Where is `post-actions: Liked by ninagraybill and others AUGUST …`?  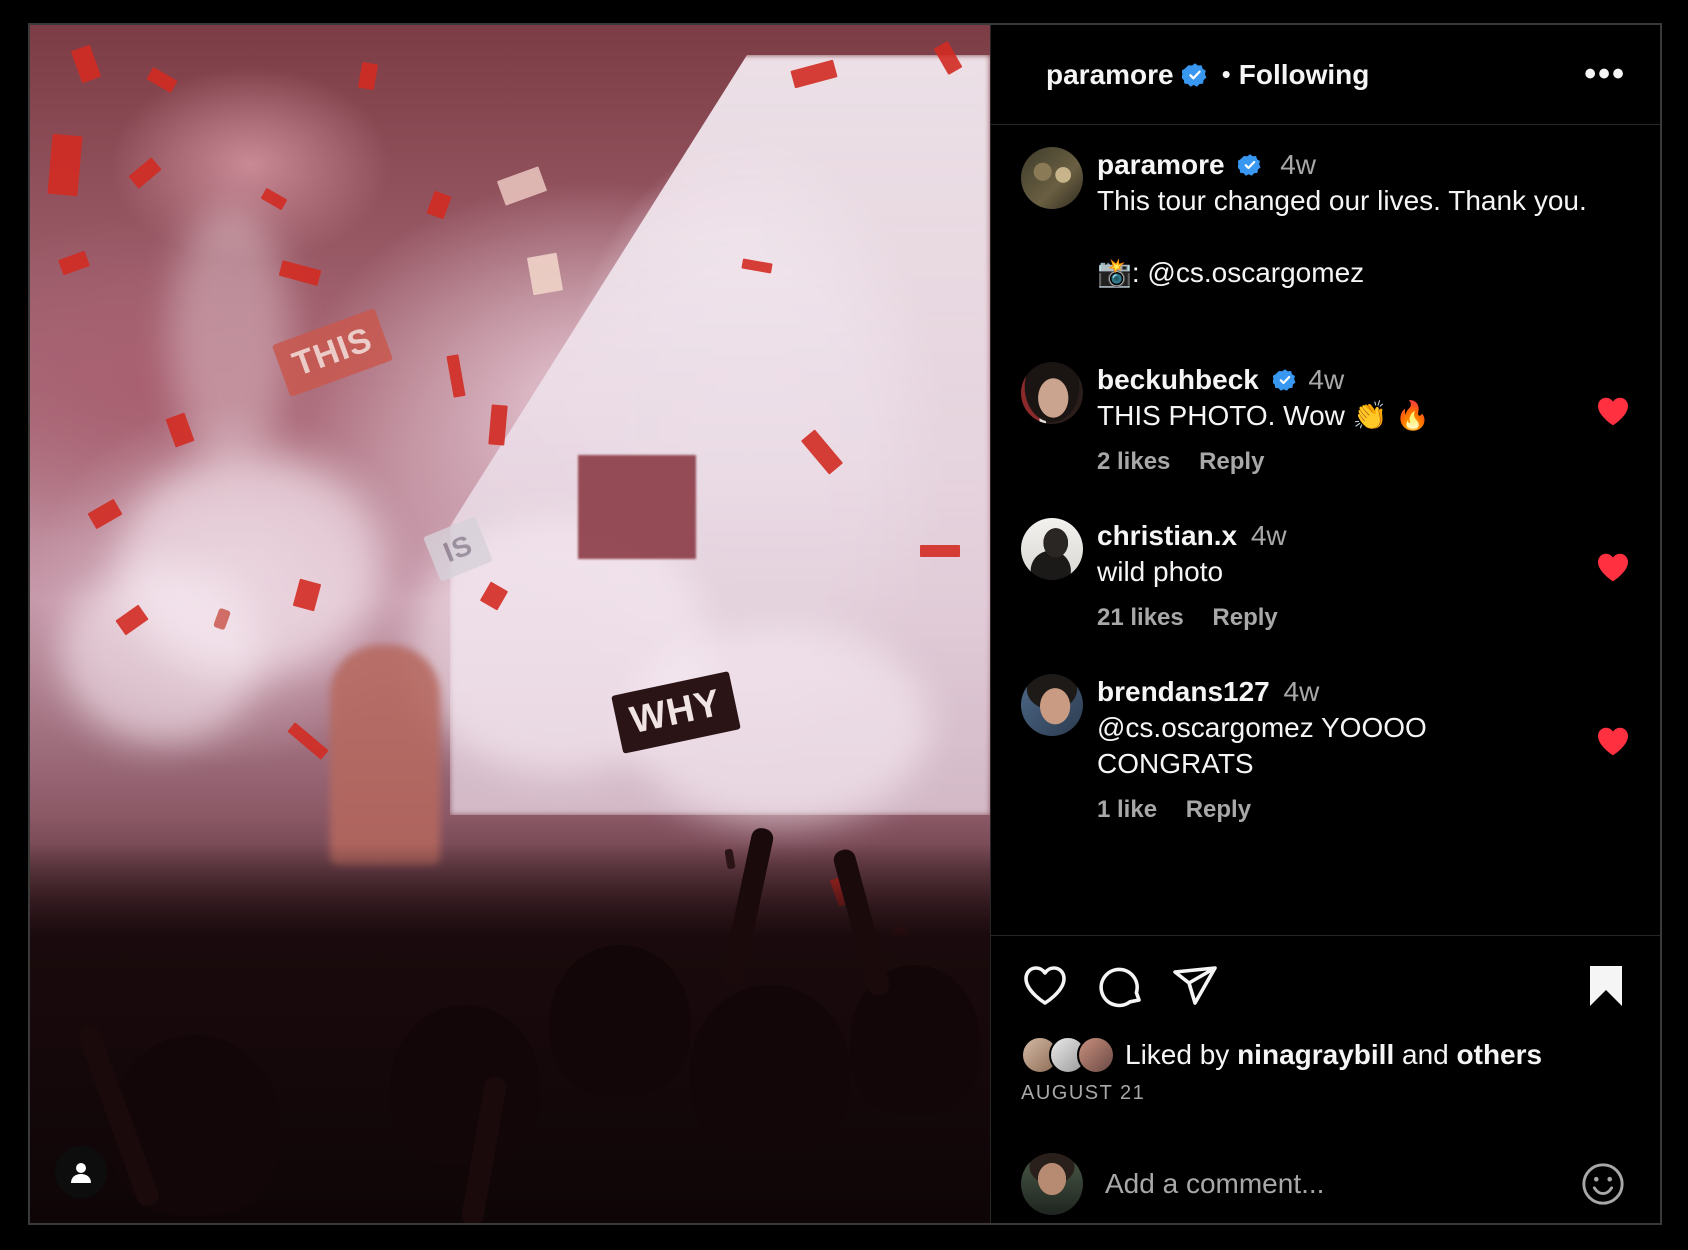 post-actions: Liked by ninagraybill and others AUGUST … is located at coordinates (1325, 1019).